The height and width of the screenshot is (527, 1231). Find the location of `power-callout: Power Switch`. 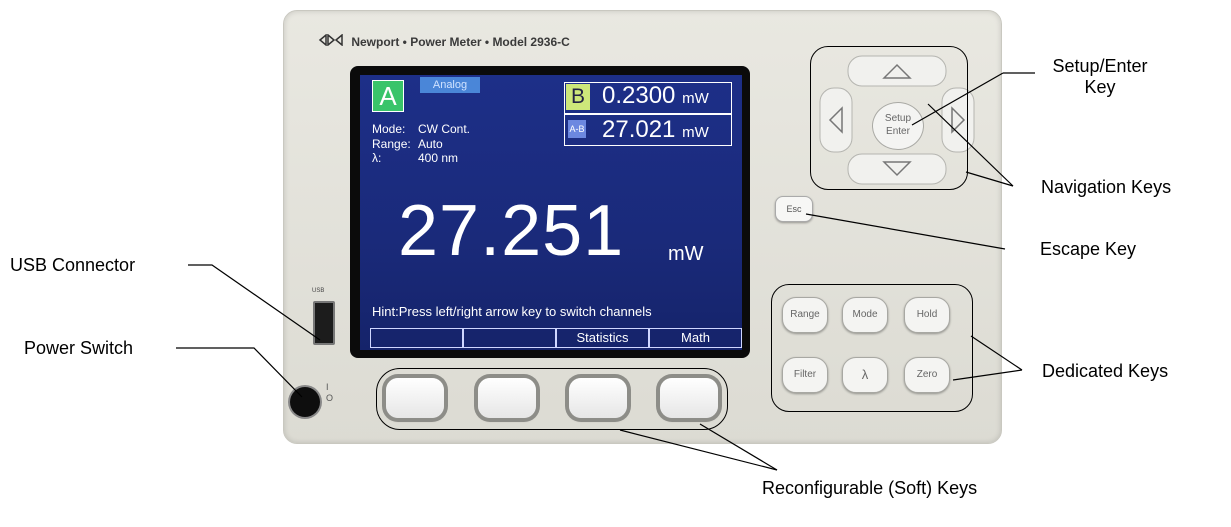

power-callout: Power Switch is located at coordinates (79, 348).